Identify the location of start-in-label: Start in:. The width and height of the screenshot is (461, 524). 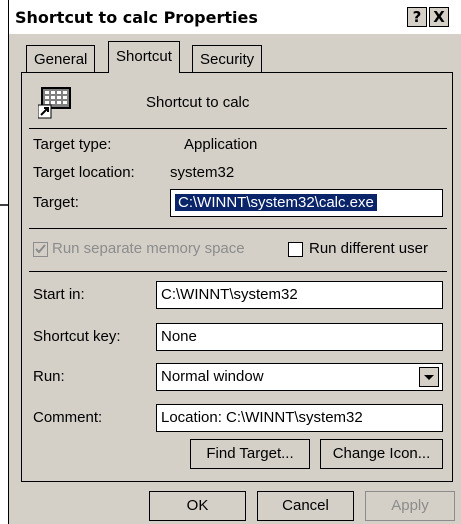
(59, 294).